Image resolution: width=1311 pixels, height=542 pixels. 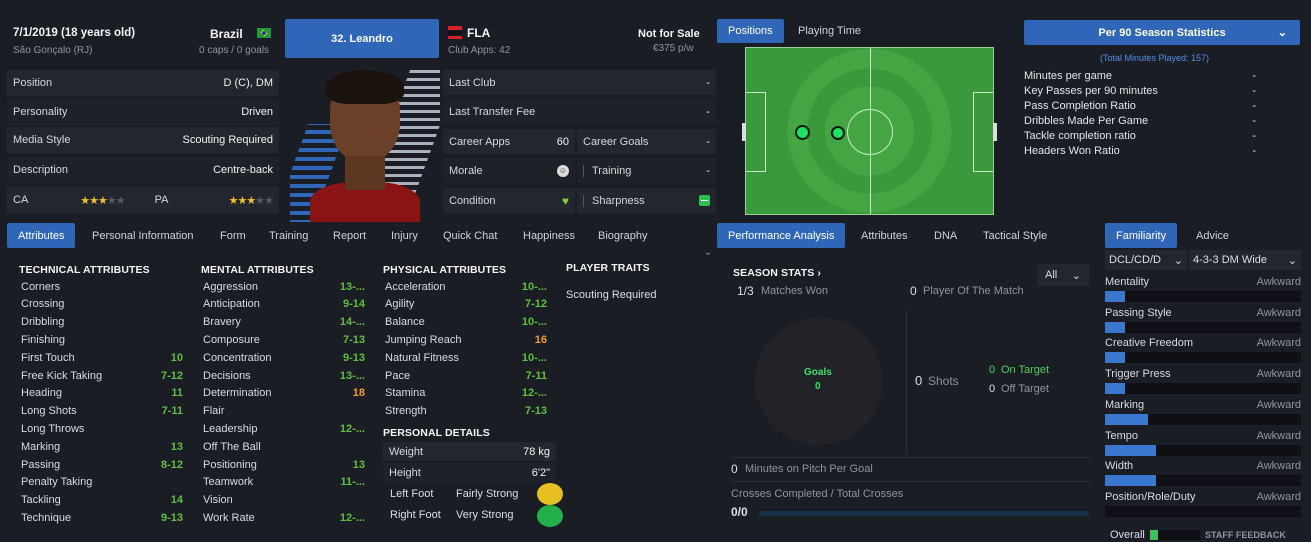 What do you see at coordinates (943, 381) in the screenshot?
I see `shots-label: Shots` at bounding box center [943, 381].